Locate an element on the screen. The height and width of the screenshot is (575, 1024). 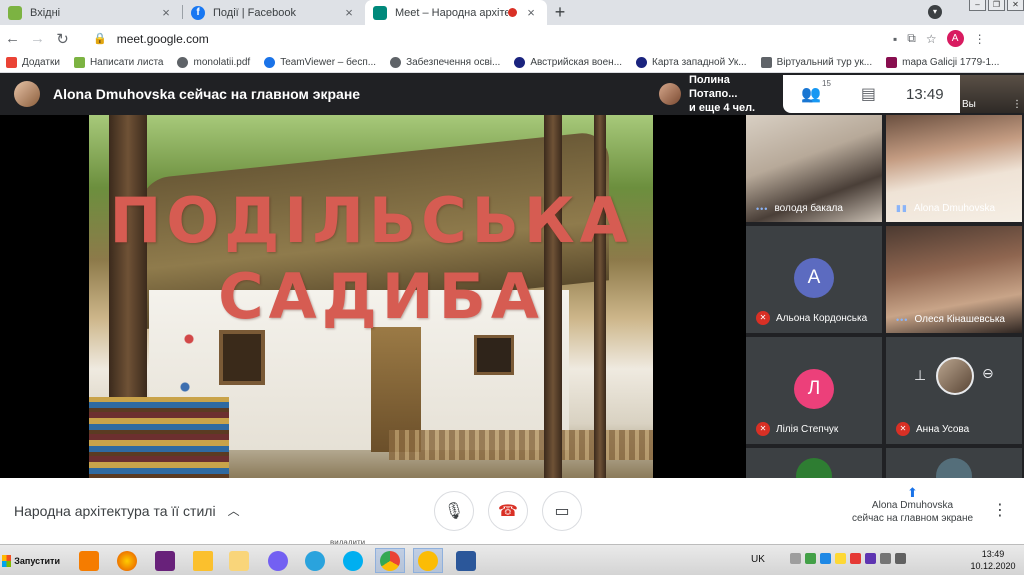
participant-tile: ▮▮ Alona Dmuhovska is located at coordinates (954, 168).